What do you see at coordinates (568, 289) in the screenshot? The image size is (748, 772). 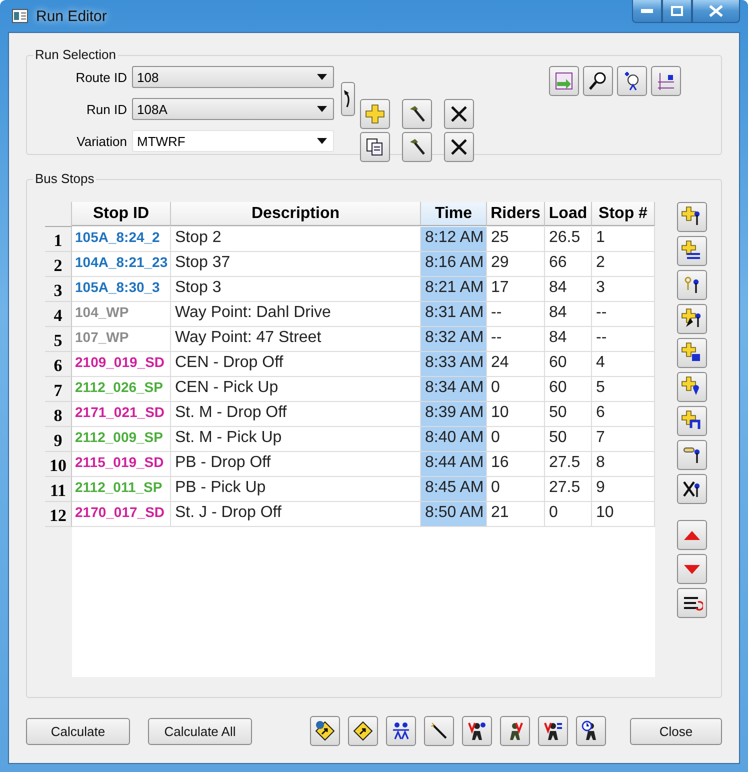 I see `load-cell: 84` at bounding box center [568, 289].